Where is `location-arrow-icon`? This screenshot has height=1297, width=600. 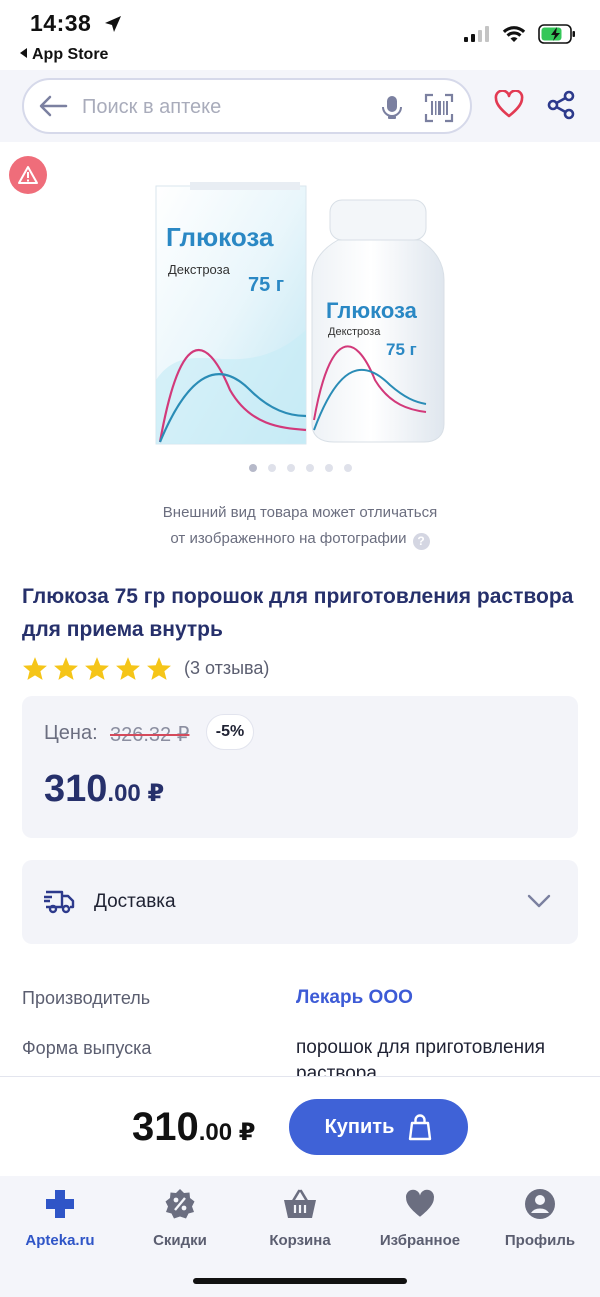 location-arrow-icon is located at coordinates (113, 25).